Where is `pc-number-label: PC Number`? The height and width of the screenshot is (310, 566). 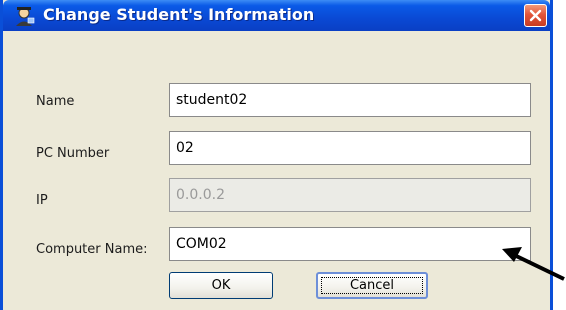
pc-number-label: PC Number is located at coordinates (73, 153).